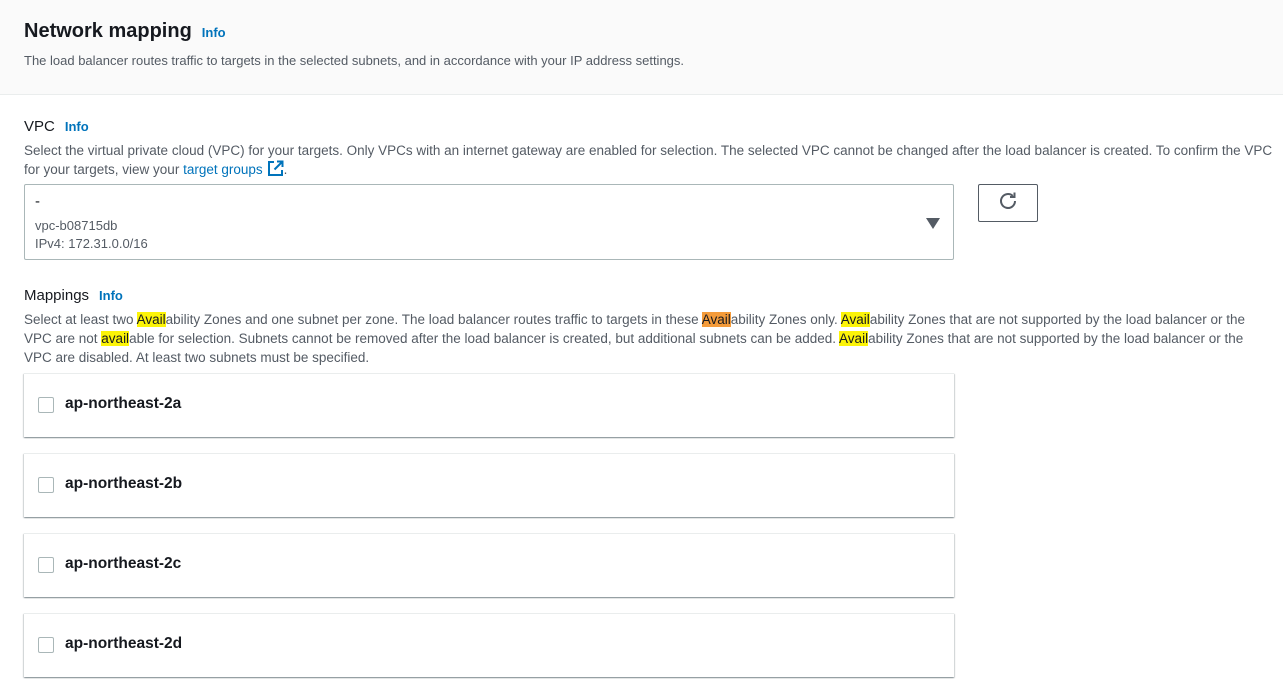  Describe the element at coordinates (489, 485) in the screenshot. I see `az-card-ap-northeast-2b: ap-northeast-2b` at that location.